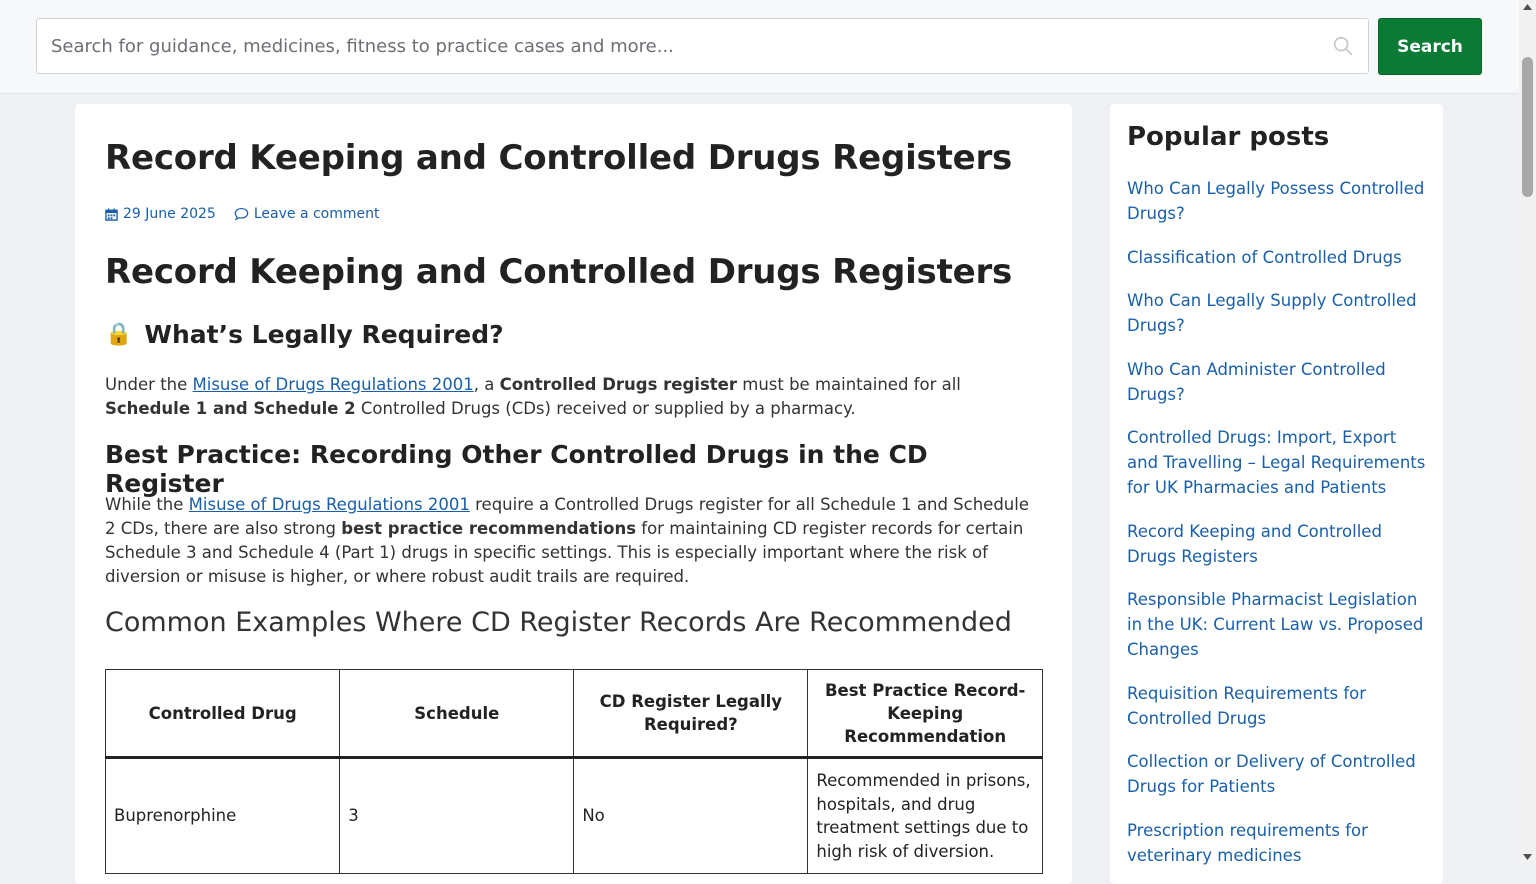 The height and width of the screenshot is (884, 1536). I want to click on table-cell: No, so click(691, 815).